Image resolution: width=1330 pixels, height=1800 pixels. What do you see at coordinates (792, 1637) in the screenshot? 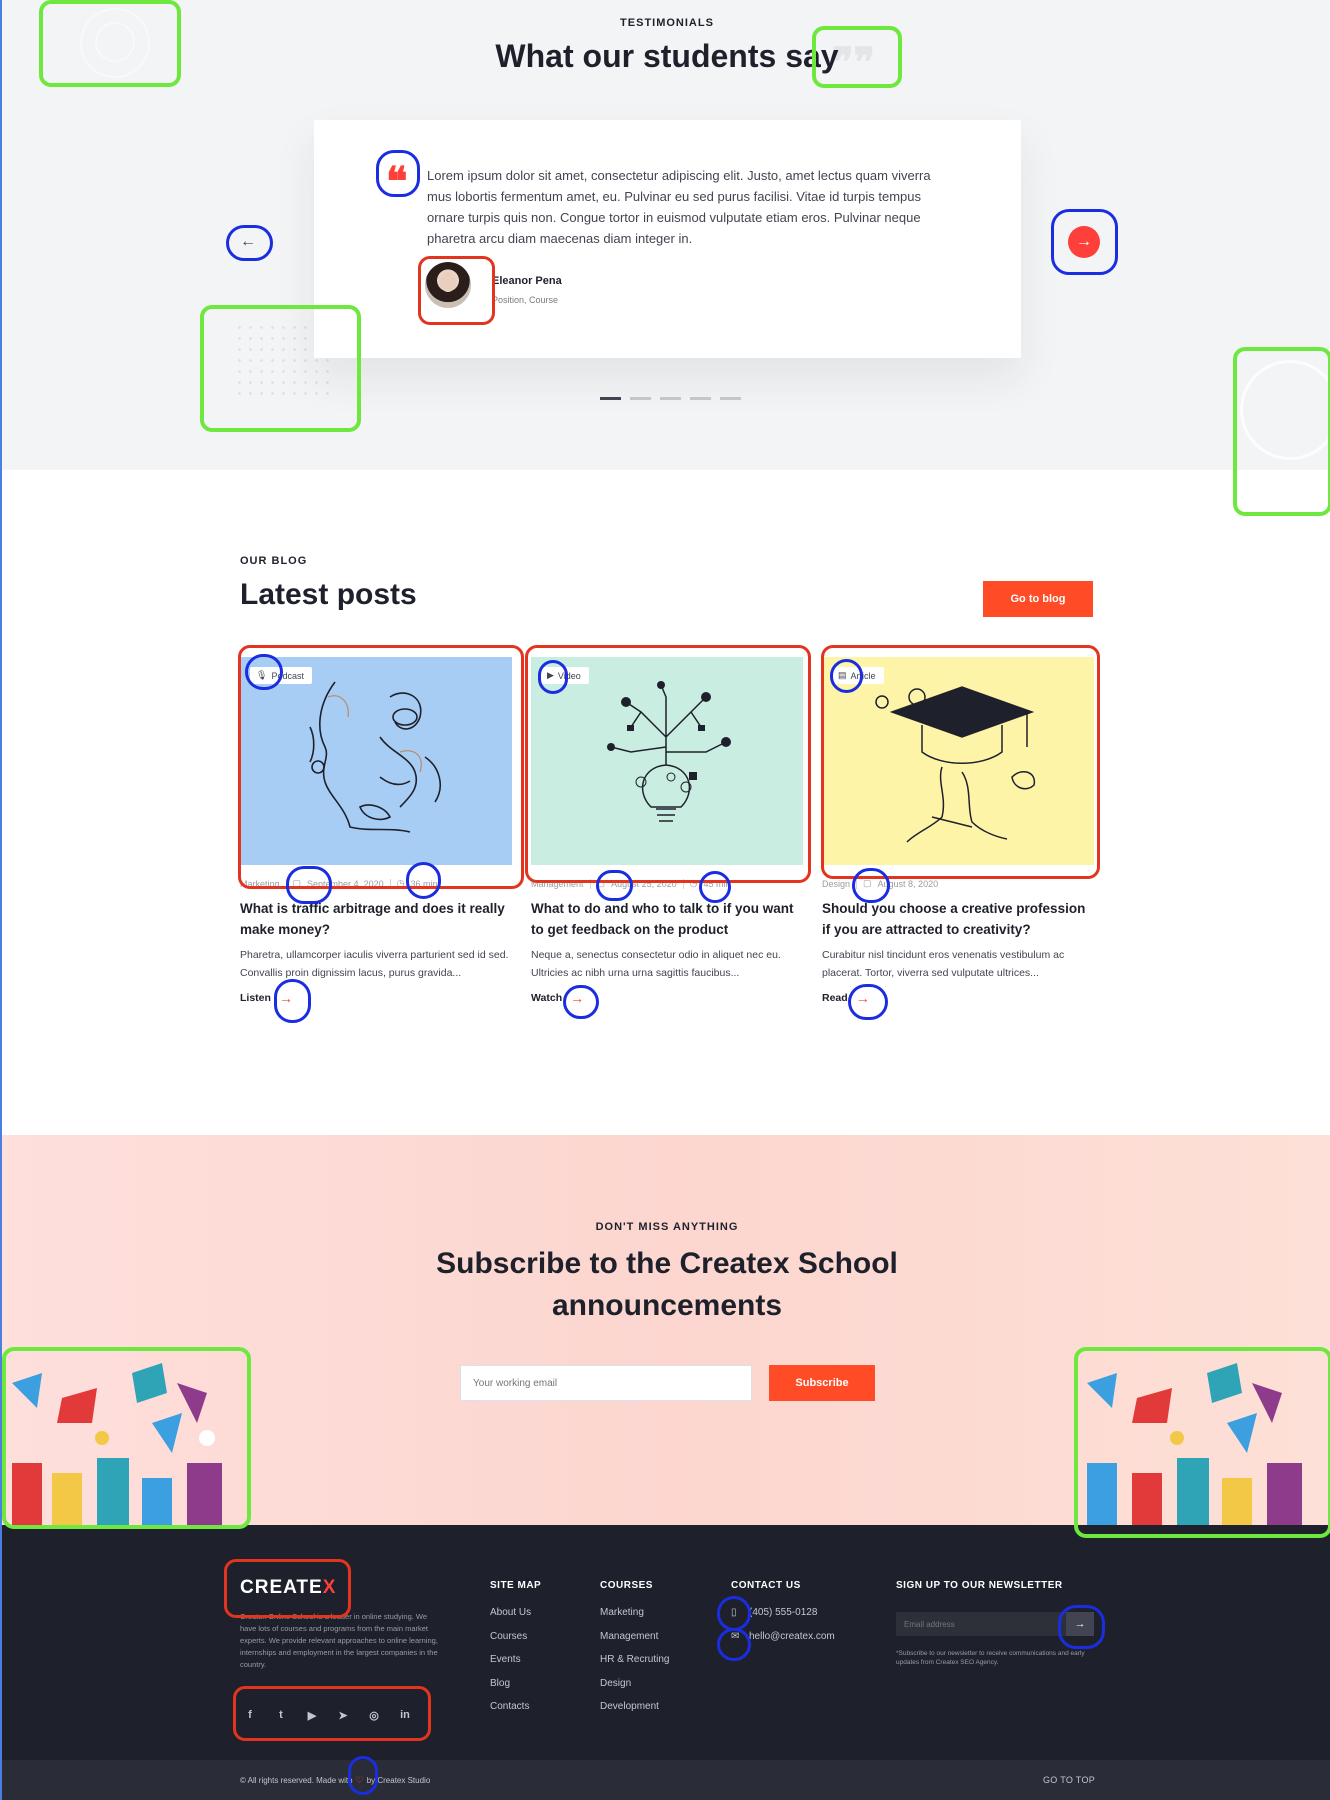
I see `email-address: hello@createx.com` at bounding box center [792, 1637].